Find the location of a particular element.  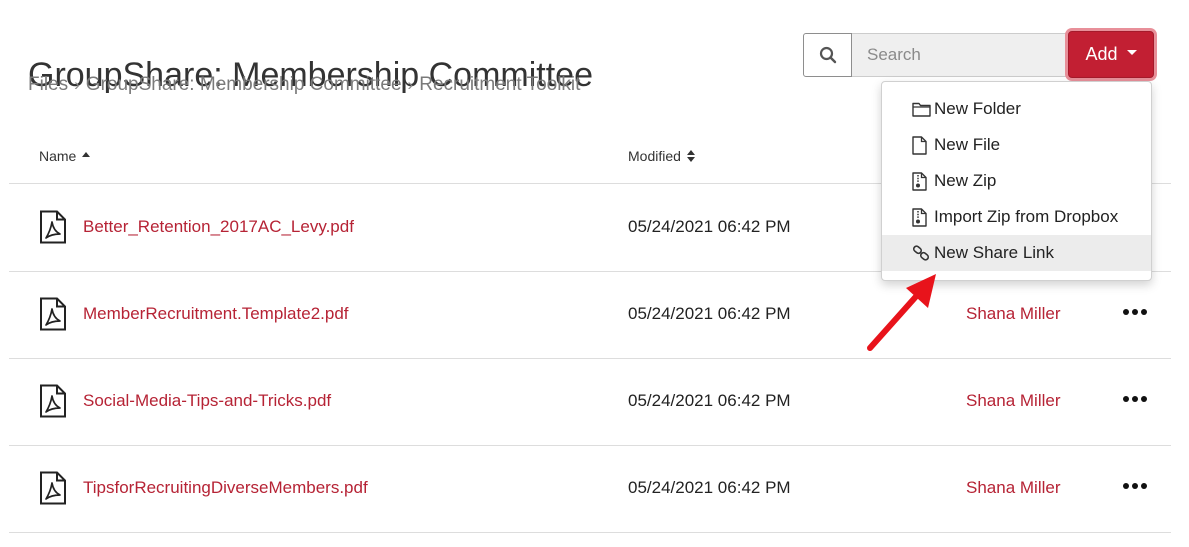

file-name-link: MemberRecruitment.Template2.pdf is located at coordinates (216, 314).